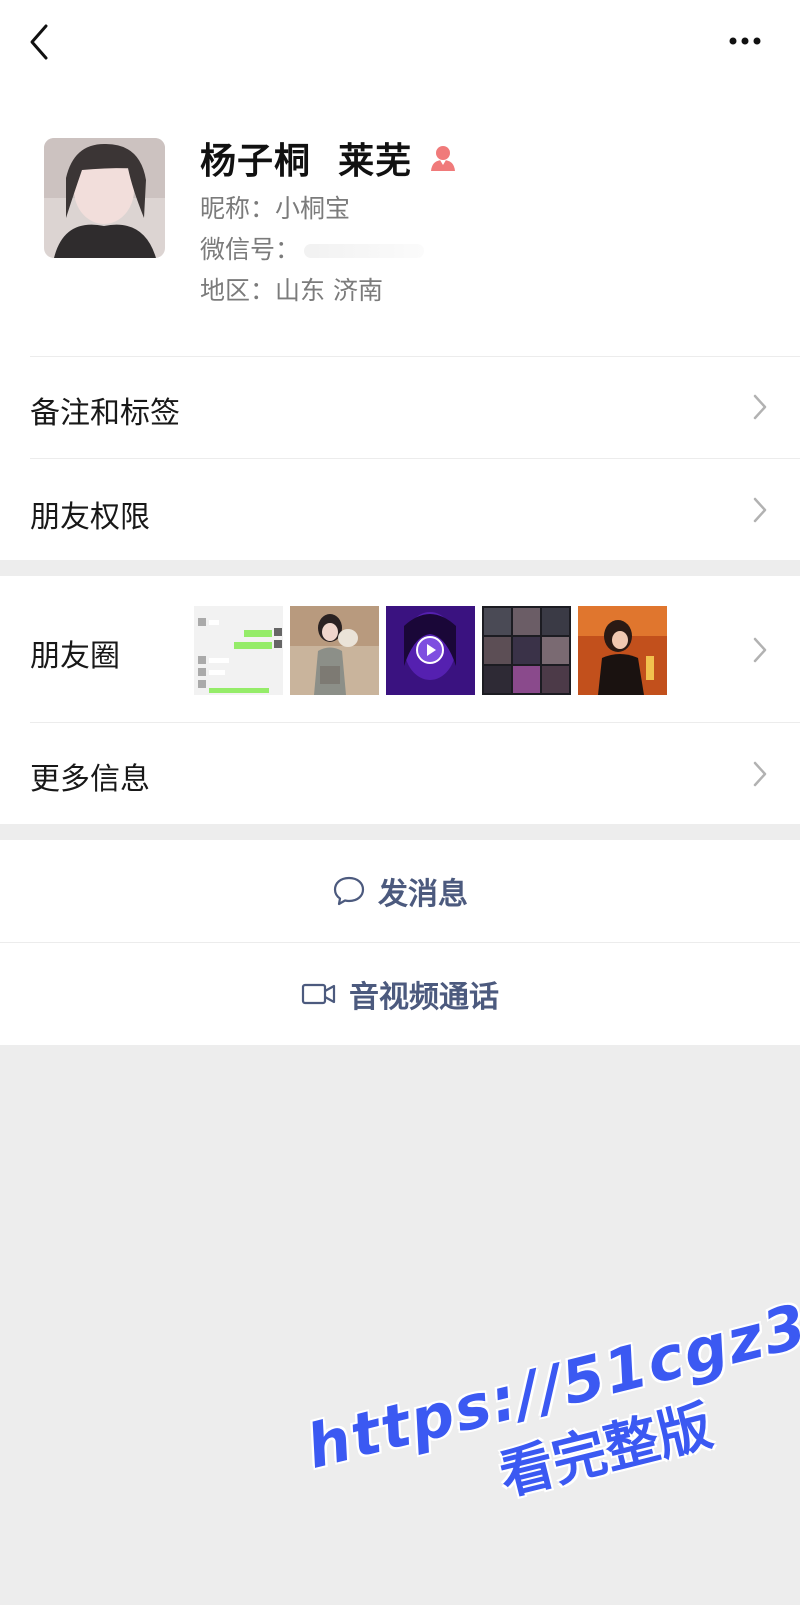  What do you see at coordinates (400, 773) in the screenshot?
I see `more-info-row: 更多信息` at bounding box center [400, 773].